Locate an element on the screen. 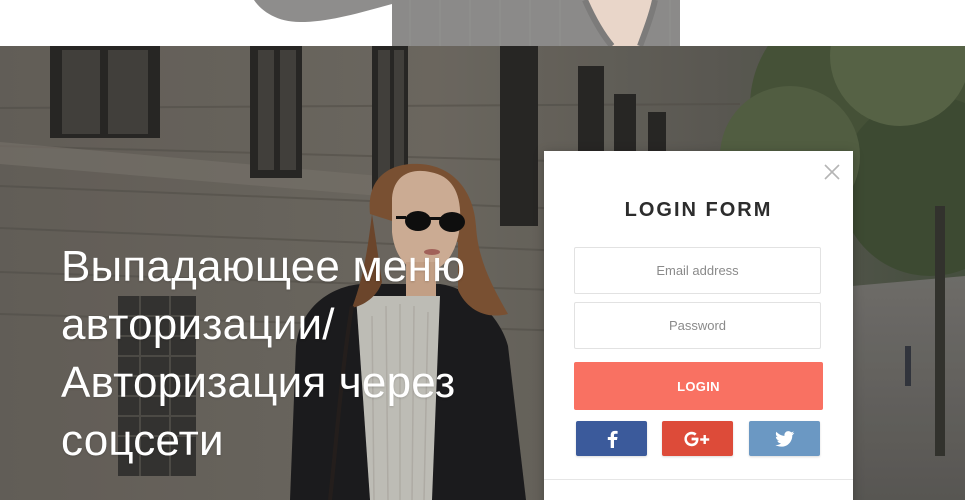 The image size is (965, 500). facebook-login-button is located at coordinates (611, 438).